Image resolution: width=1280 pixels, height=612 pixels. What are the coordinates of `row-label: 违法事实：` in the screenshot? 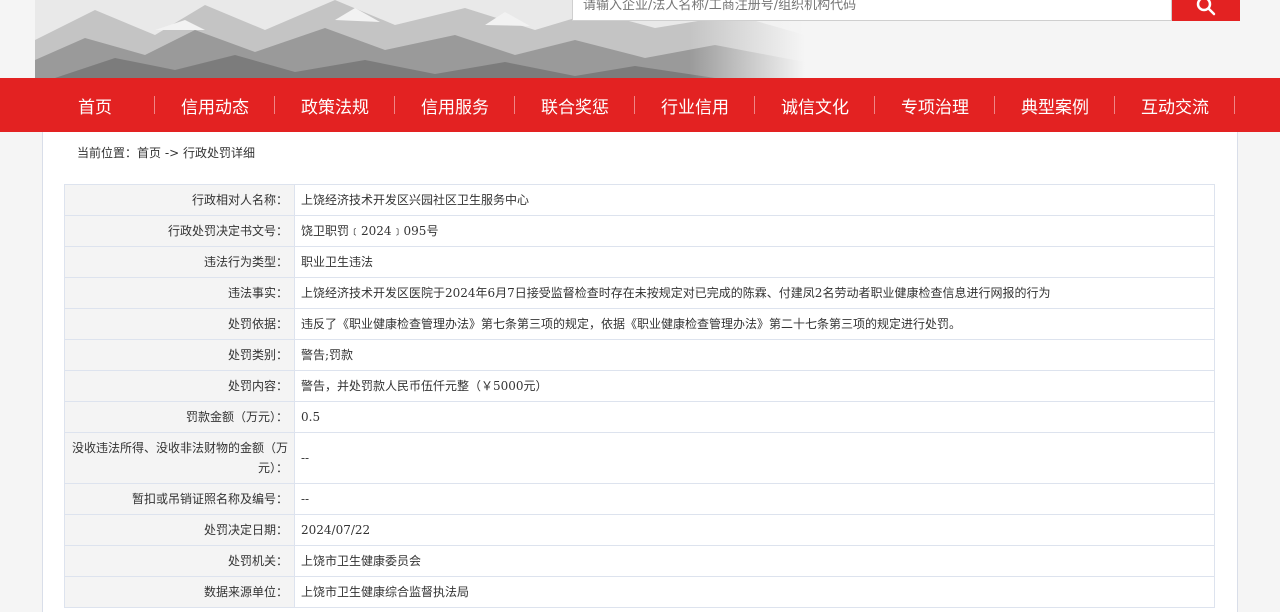 It's located at (179, 293).